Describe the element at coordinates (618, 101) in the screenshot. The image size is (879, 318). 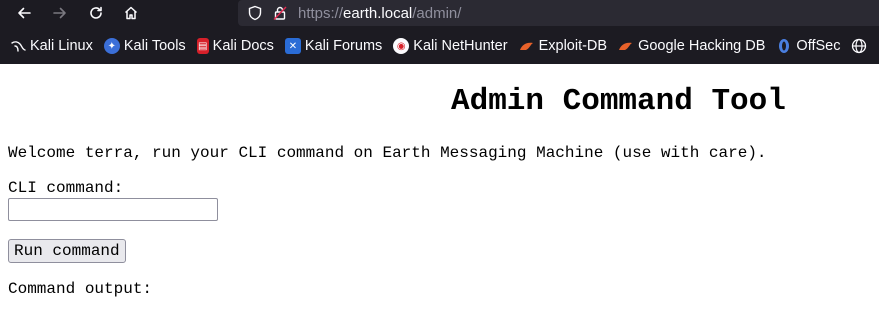
I see `page-title: Admin Command Tool` at that location.